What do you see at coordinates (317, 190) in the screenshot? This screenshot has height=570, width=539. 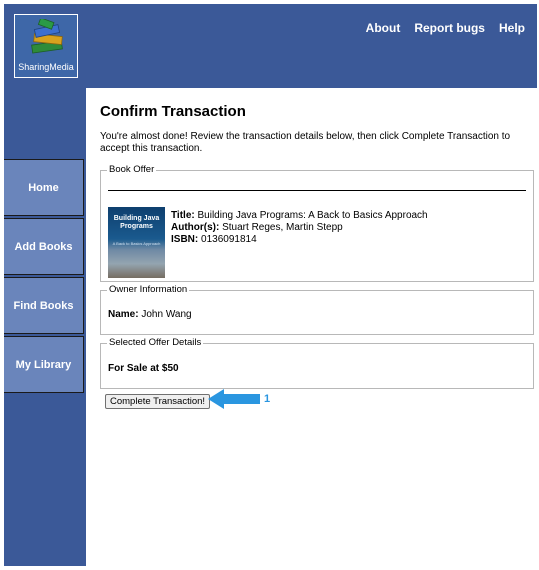 I see `divider` at bounding box center [317, 190].